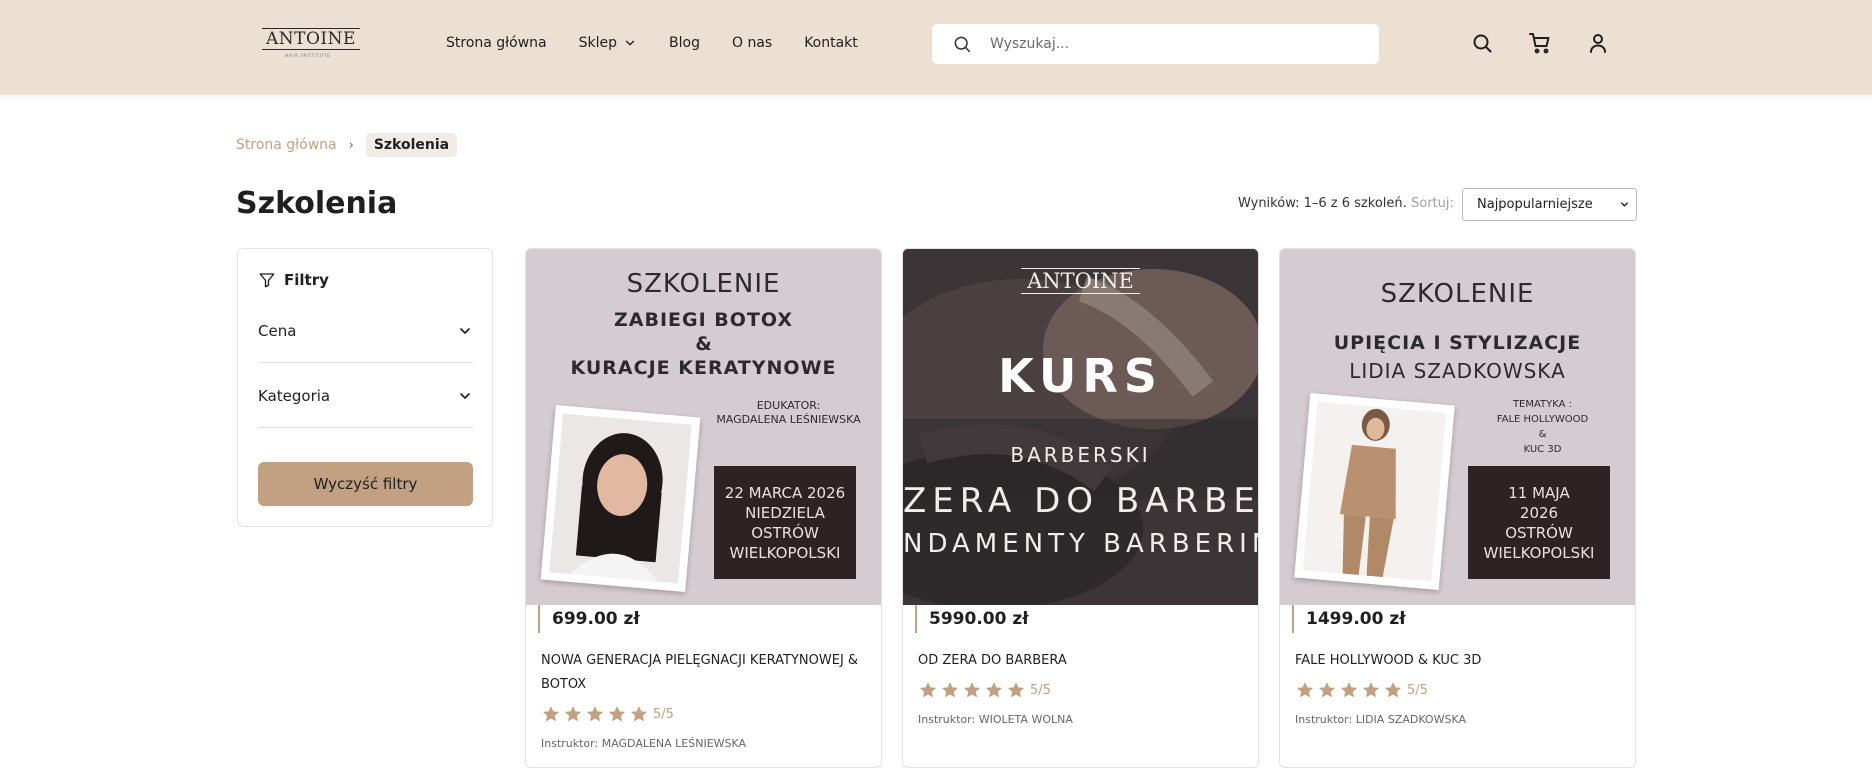  What do you see at coordinates (1542, 434) in the screenshot?
I see `poster-topic-line: &` at bounding box center [1542, 434].